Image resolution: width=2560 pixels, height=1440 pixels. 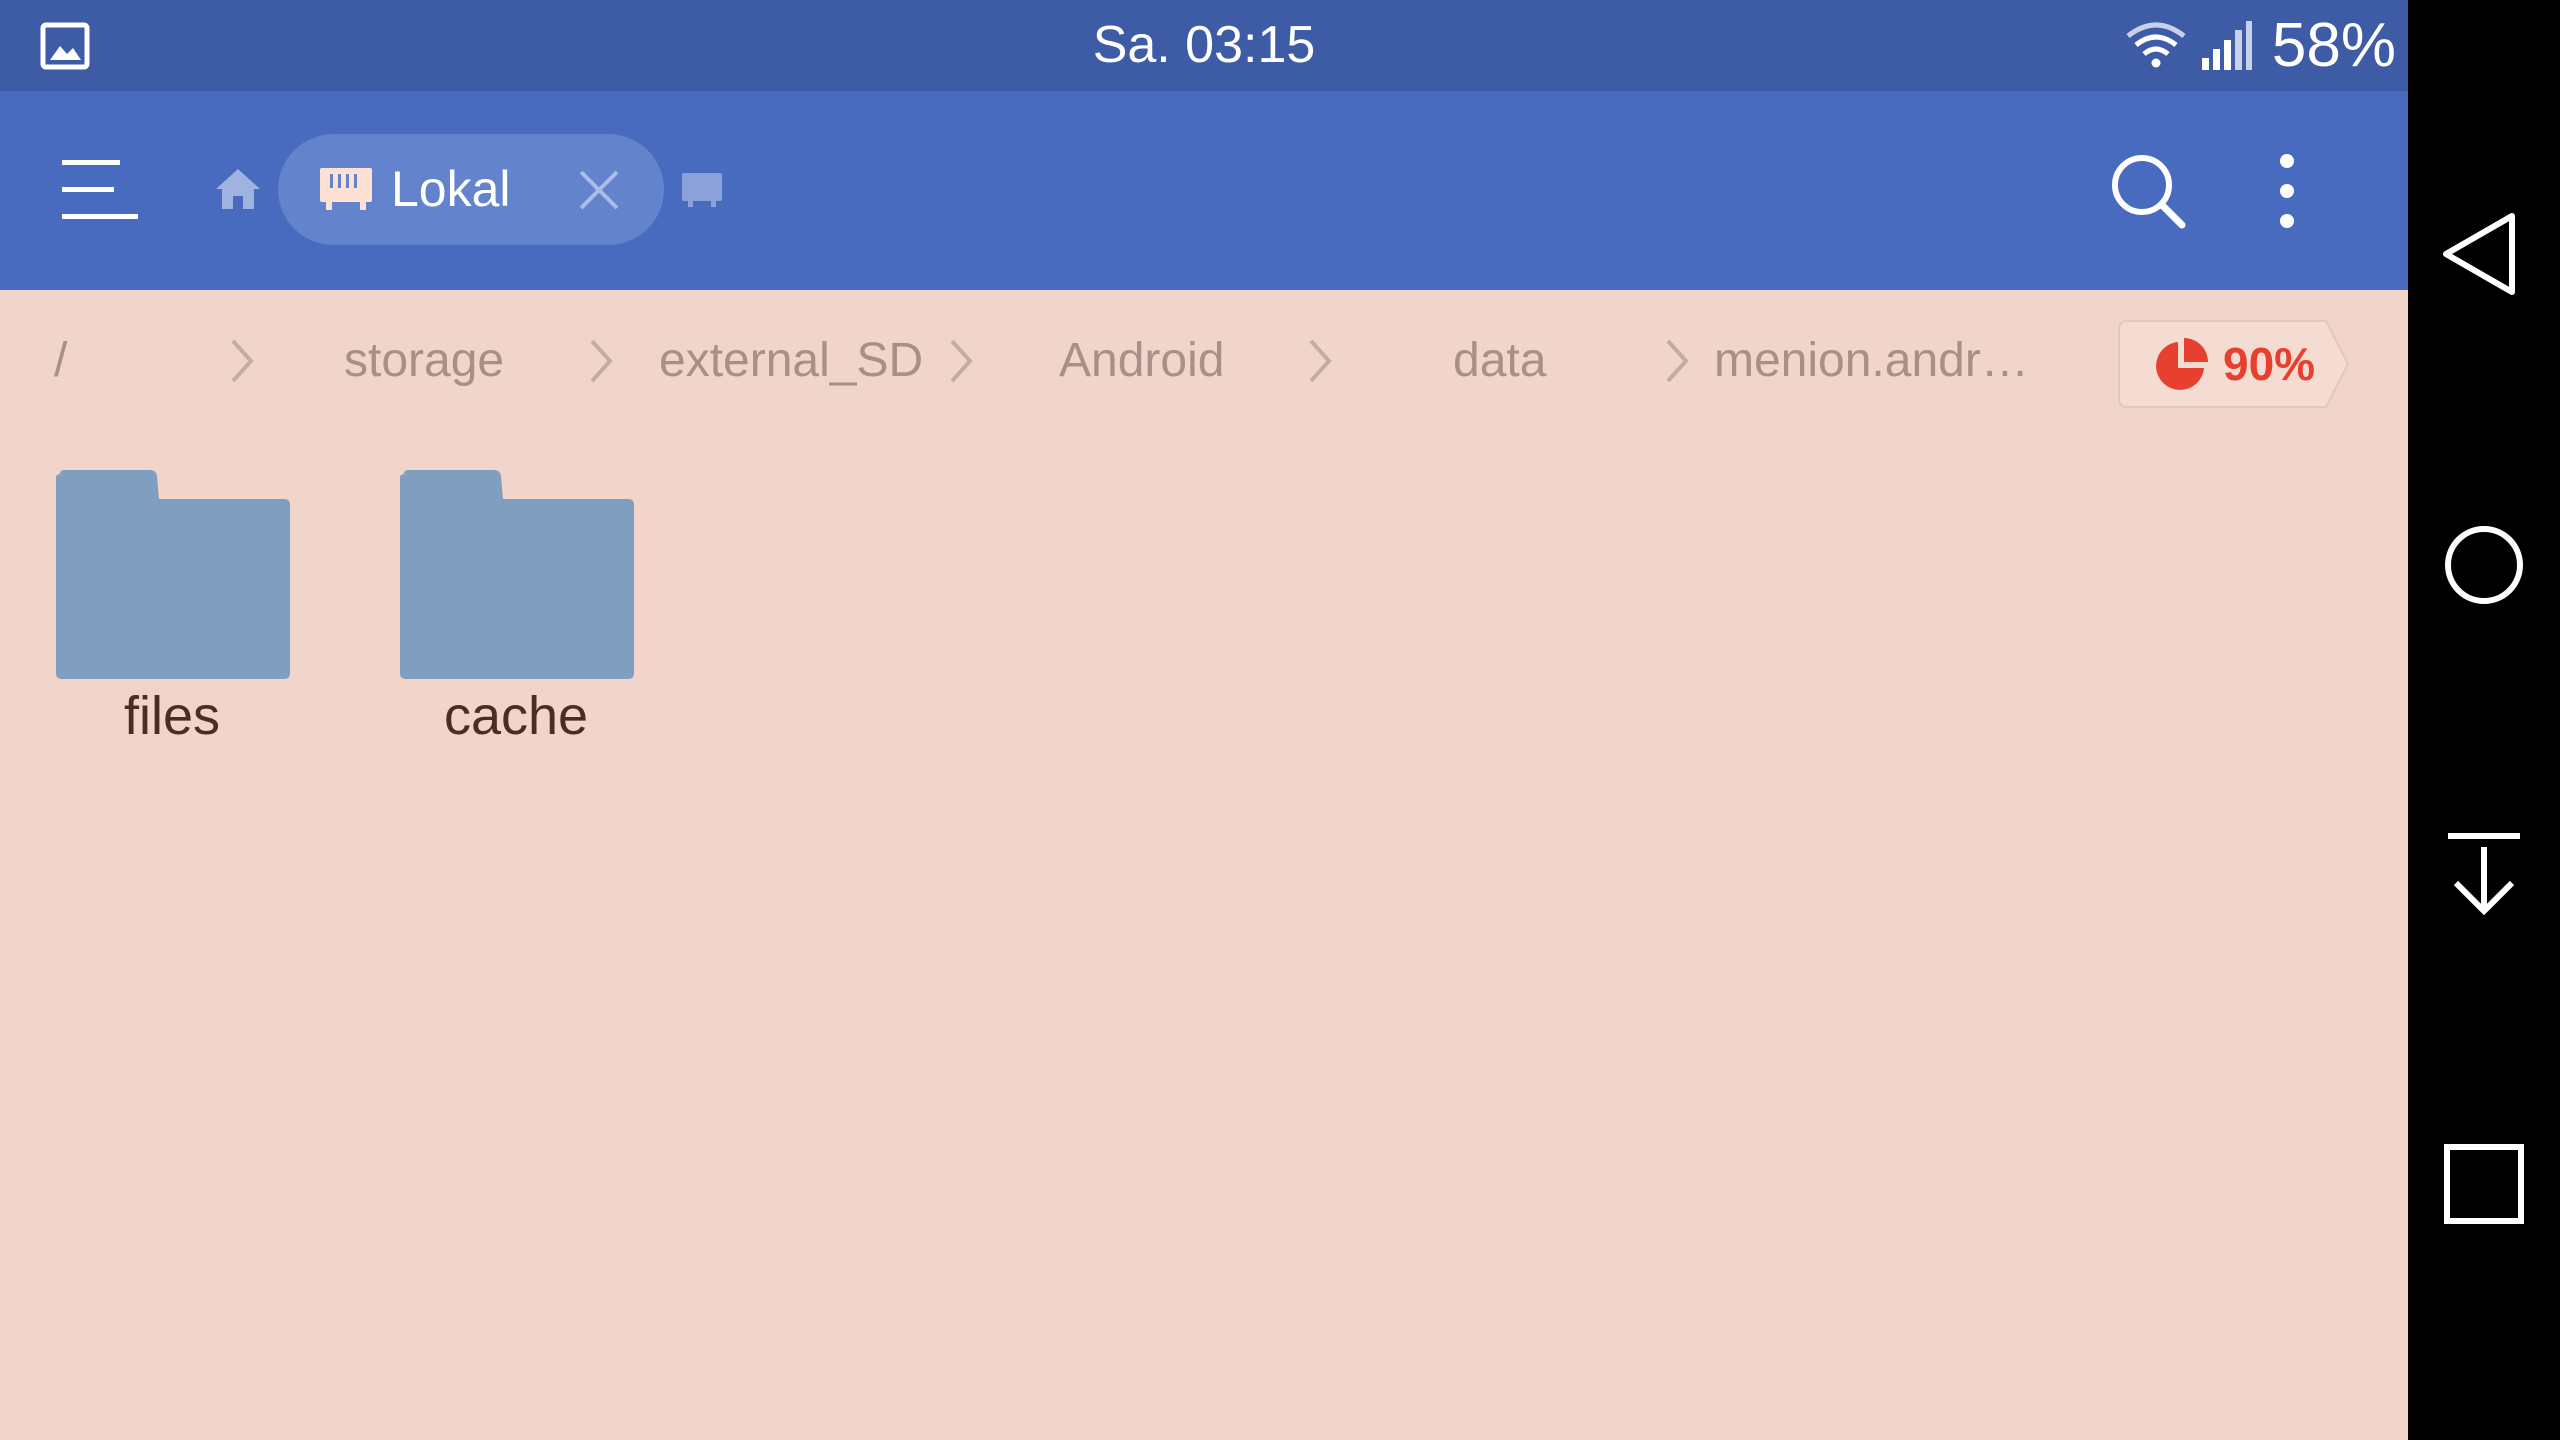 What do you see at coordinates (238, 189) in the screenshot?
I see `home-icon` at bounding box center [238, 189].